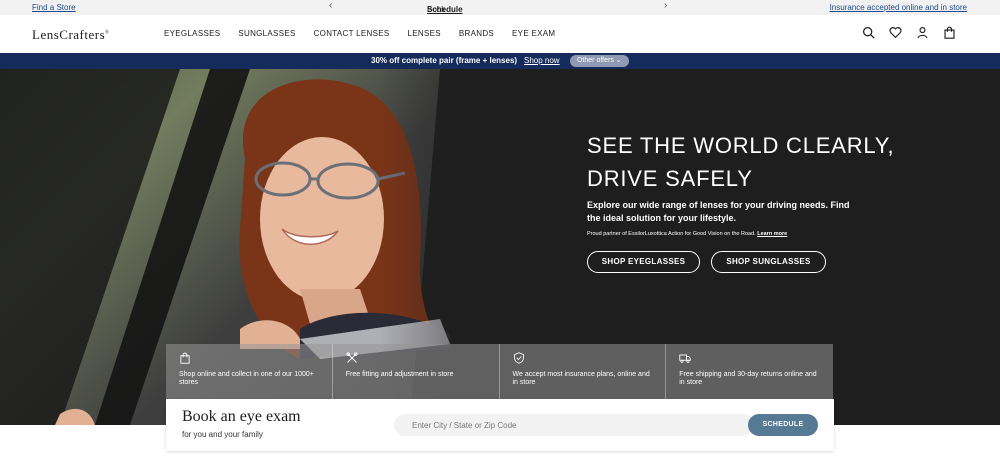  I want to click on feature-text: Free fitting and adjustment in store, so click(399, 374).